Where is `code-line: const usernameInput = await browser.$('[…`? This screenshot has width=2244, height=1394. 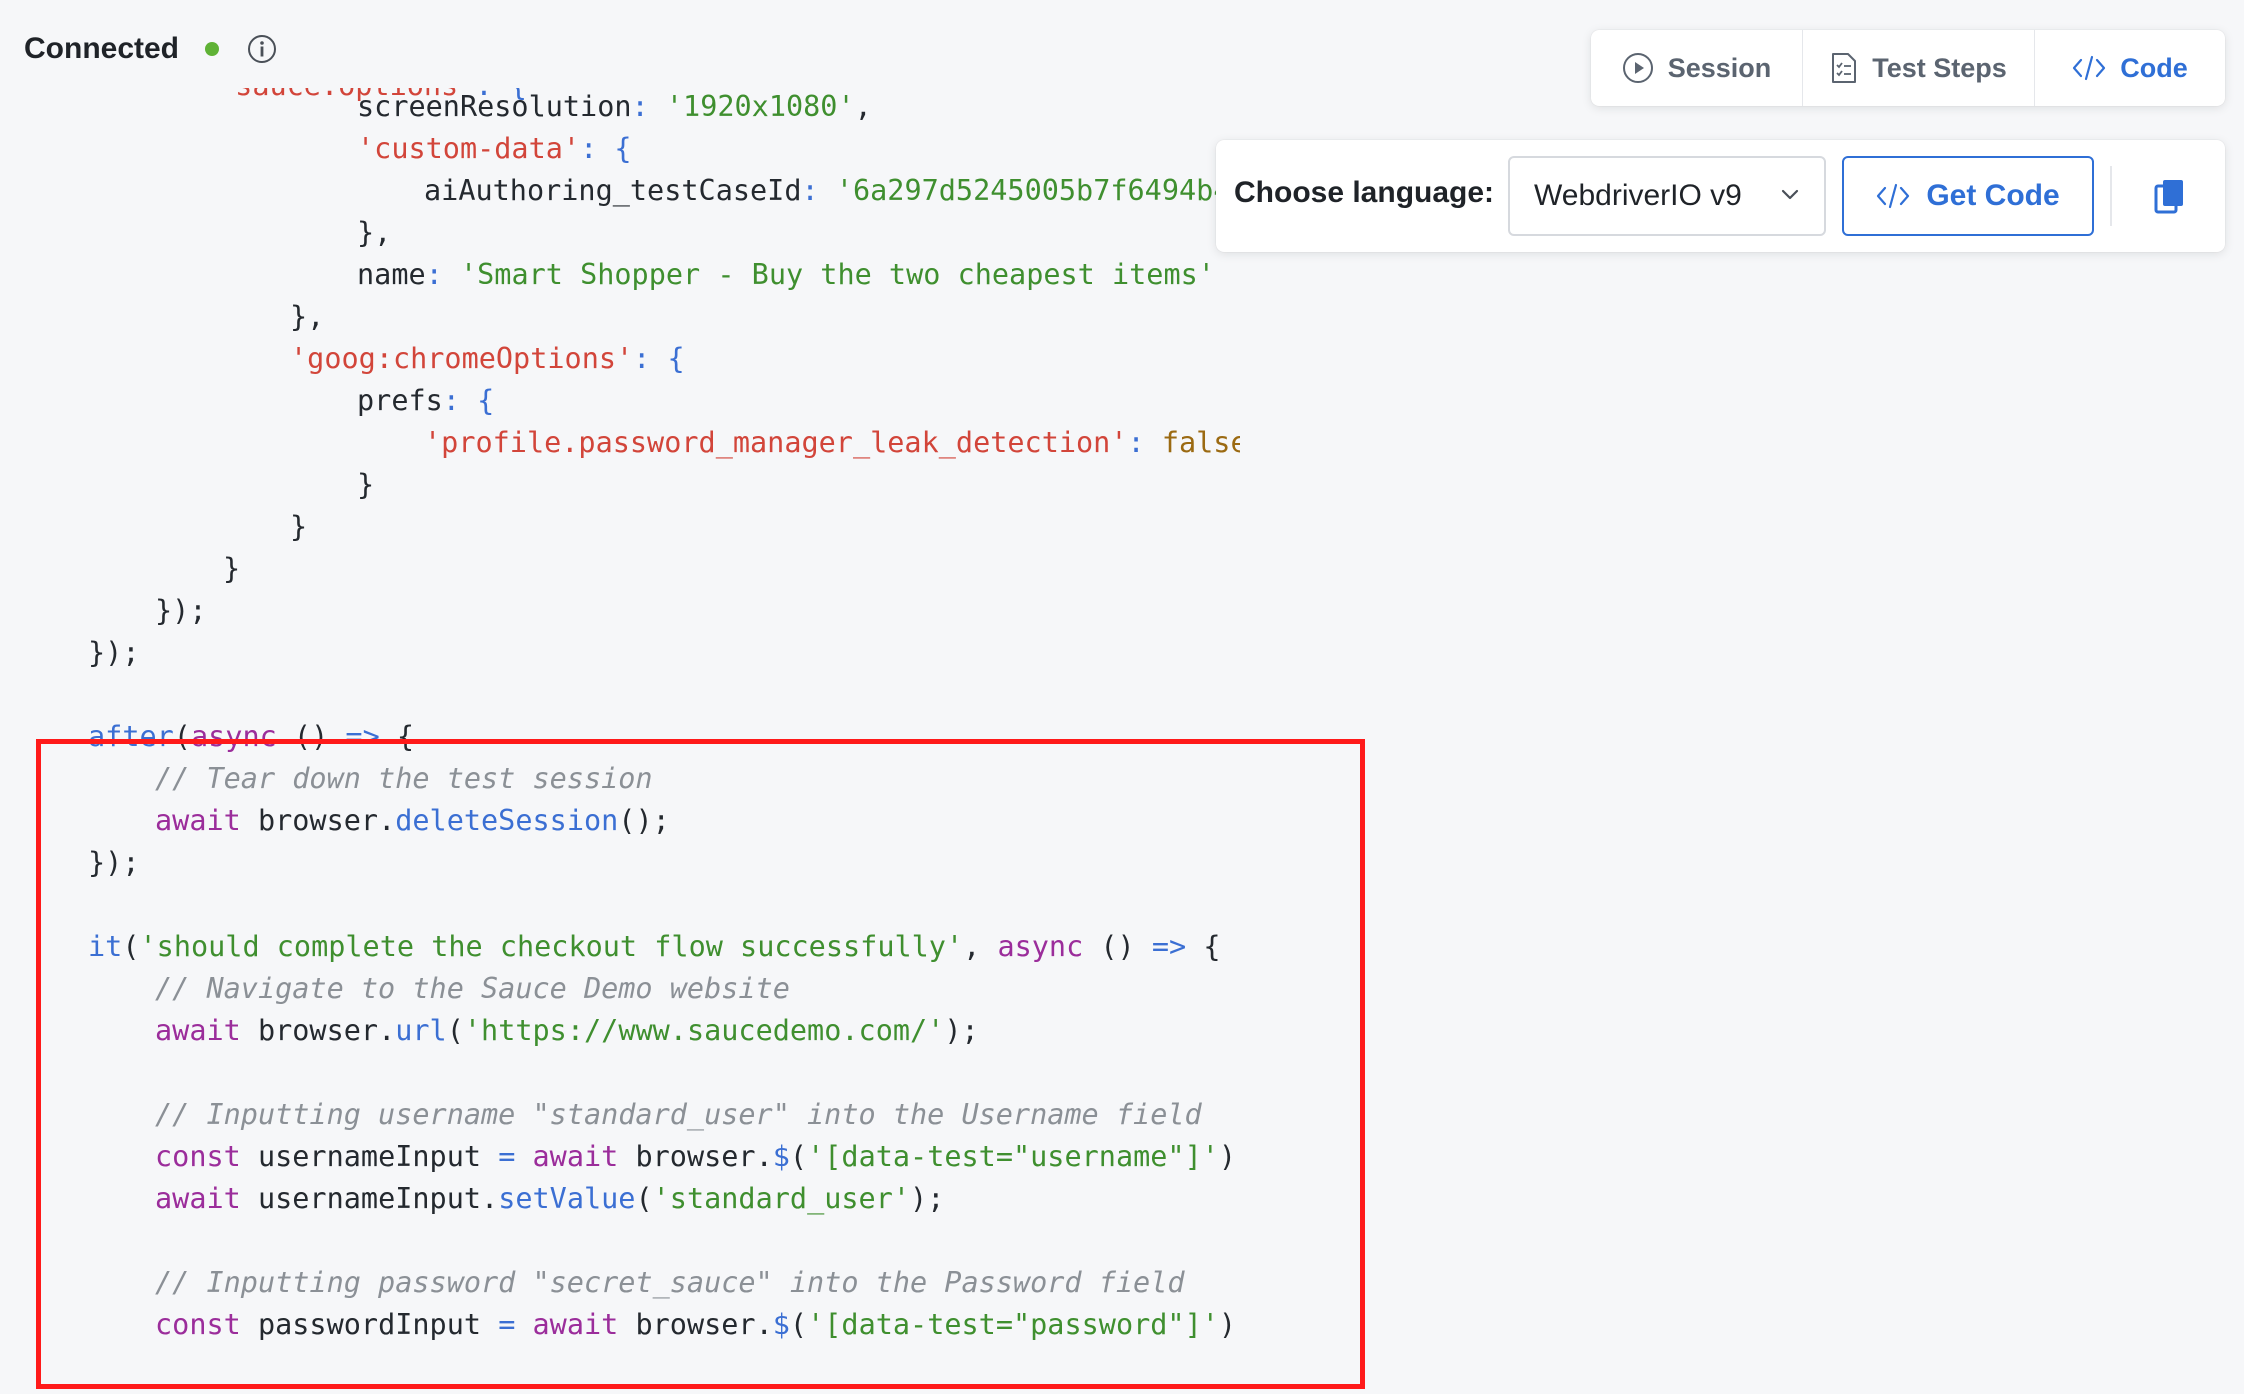
code-line: const usernameInput = await browser.$('[… is located at coordinates (697, 1156).